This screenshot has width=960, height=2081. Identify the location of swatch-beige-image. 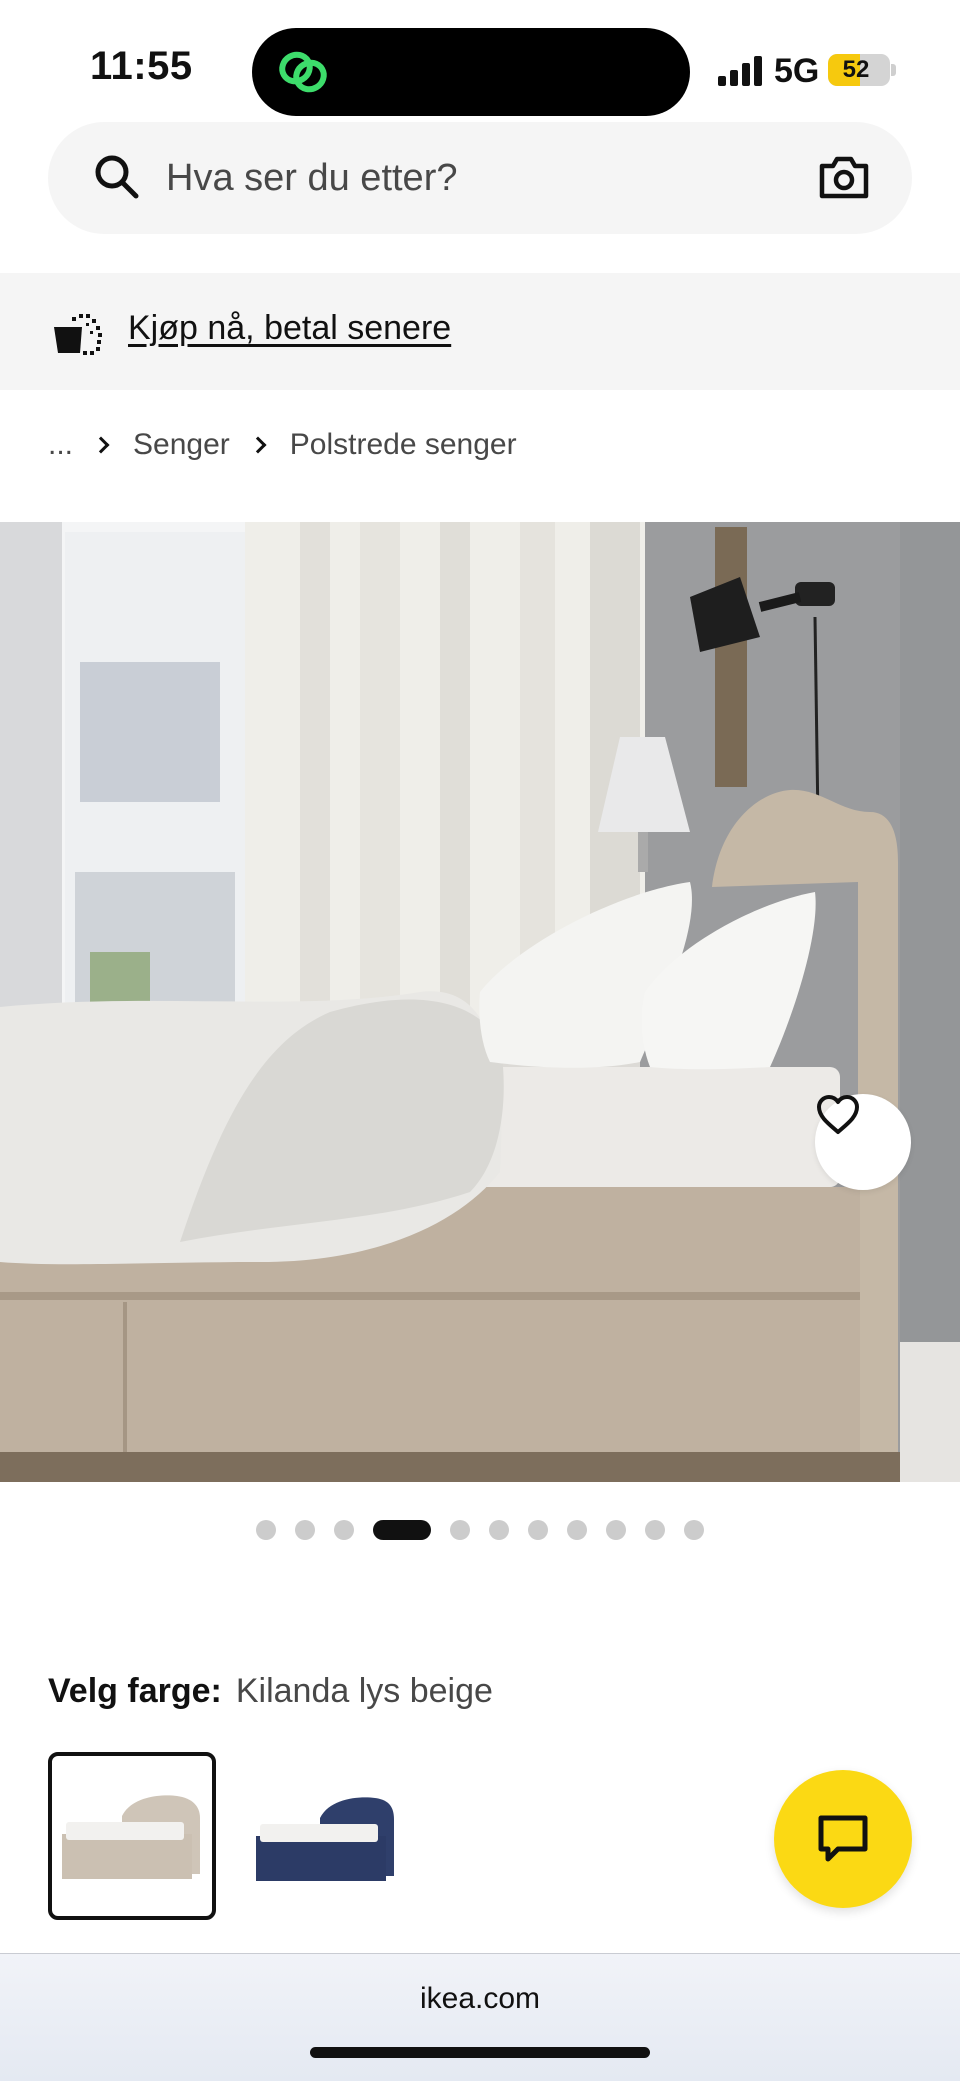
(131, 1837).